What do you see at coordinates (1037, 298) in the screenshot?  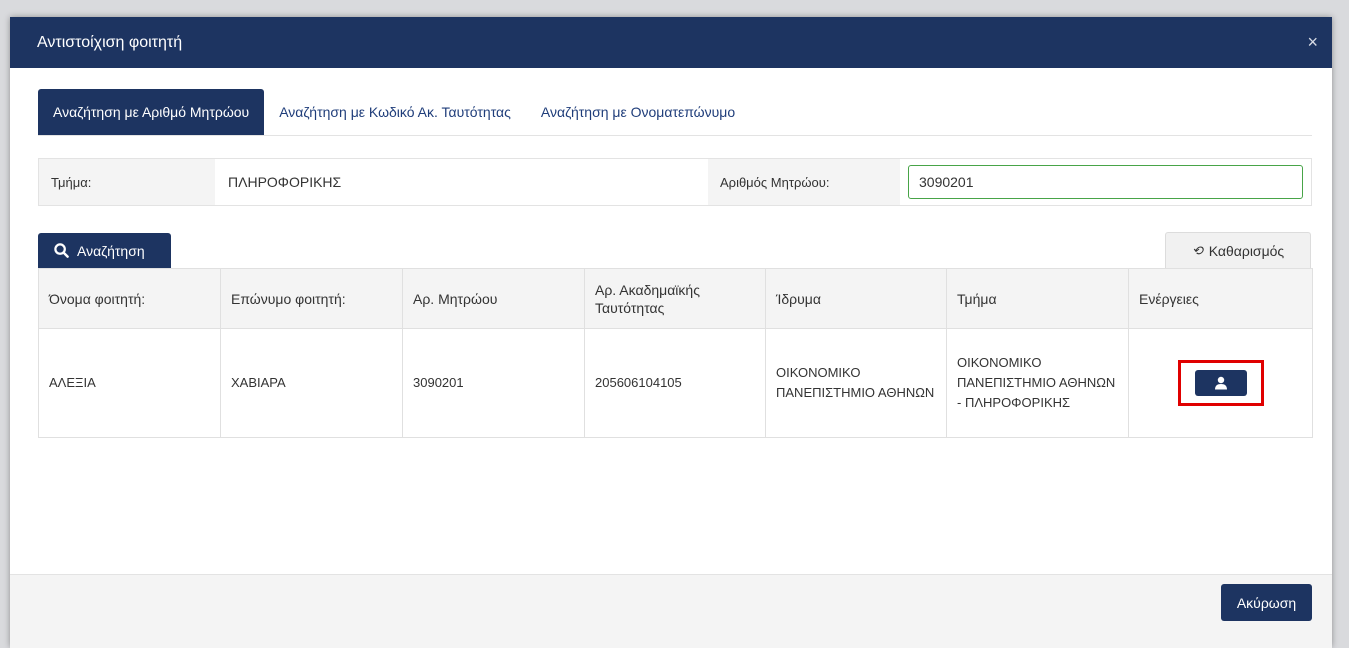 I see `header-department: Τμήμα` at bounding box center [1037, 298].